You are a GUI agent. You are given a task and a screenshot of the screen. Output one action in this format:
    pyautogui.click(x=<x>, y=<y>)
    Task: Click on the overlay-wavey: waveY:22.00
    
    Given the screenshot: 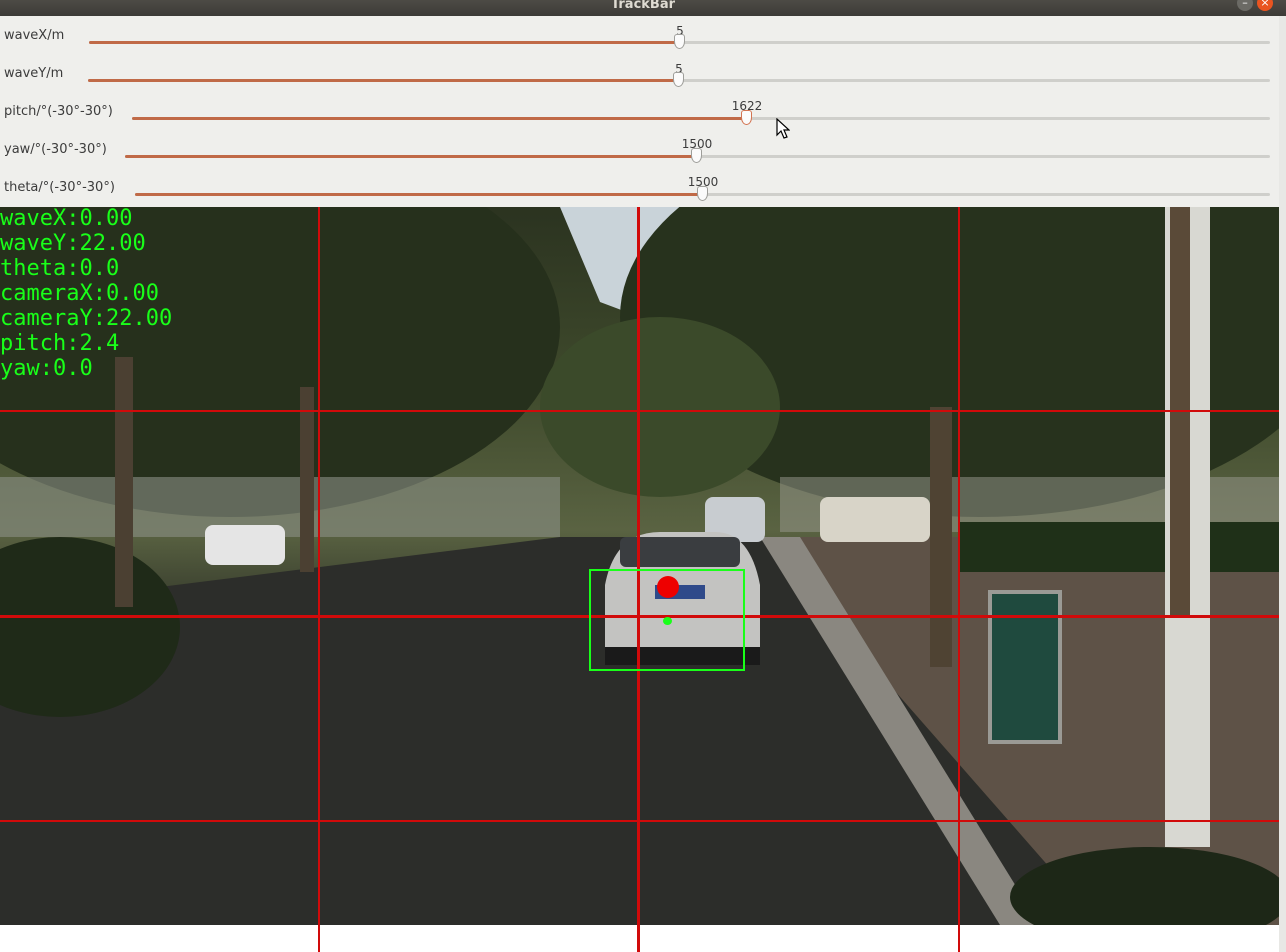 What is the action you would take?
    pyautogui.click(x=73, y=243)
    